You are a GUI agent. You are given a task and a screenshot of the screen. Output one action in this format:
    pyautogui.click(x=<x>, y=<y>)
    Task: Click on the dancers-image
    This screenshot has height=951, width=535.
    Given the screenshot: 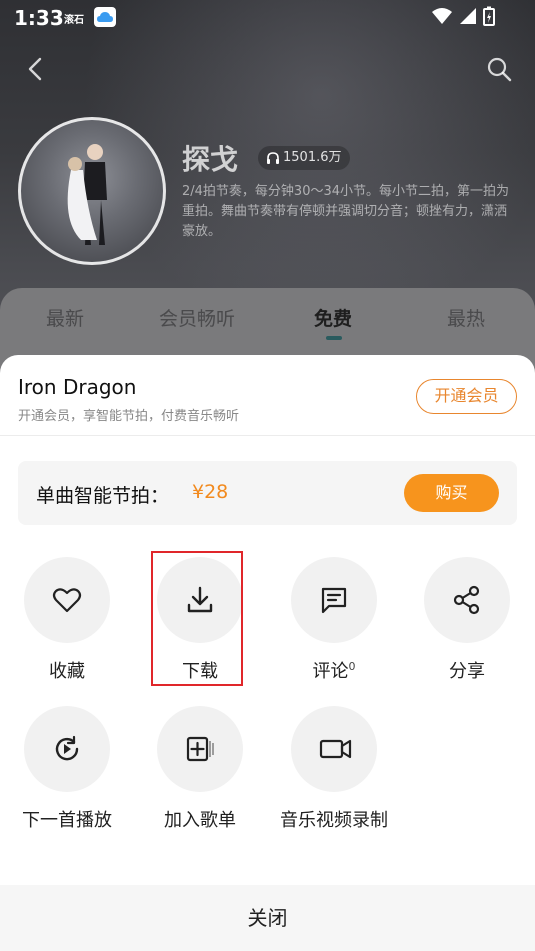 What is the action you would take?
    pyautogui.click(x=87, y=194)
    